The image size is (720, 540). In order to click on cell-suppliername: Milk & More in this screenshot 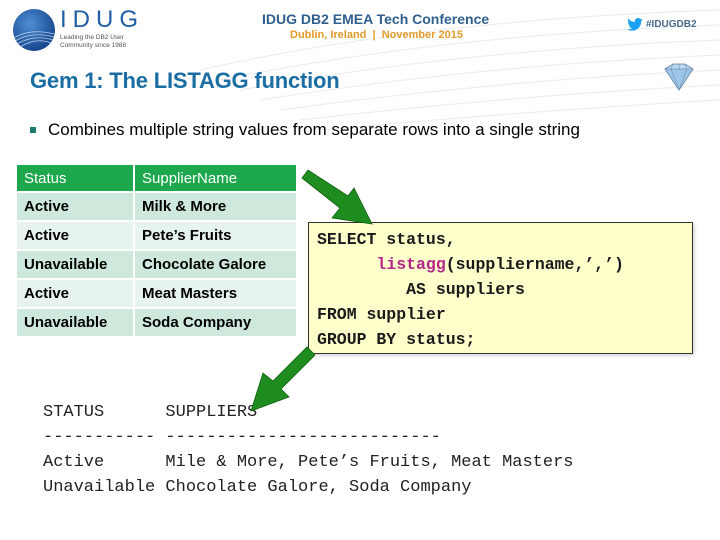, I will do `click(216, 207)`.